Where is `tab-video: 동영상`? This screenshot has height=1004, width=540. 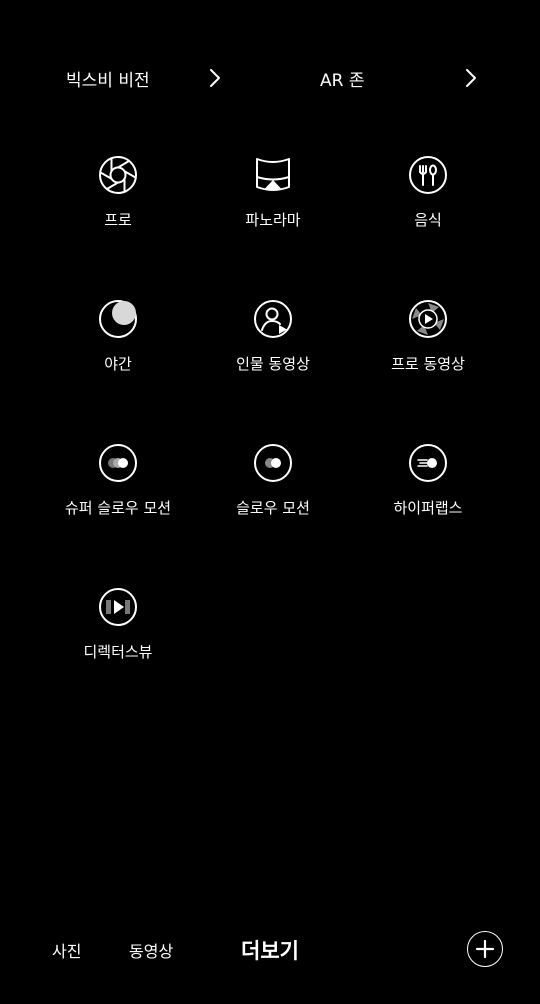 tab-video: 동영상 is located at coordinates (151, 950).